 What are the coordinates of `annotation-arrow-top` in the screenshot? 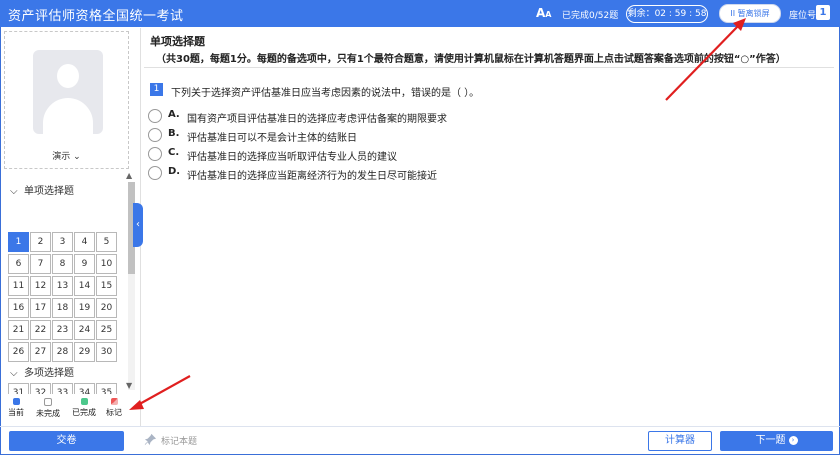 It's located at (703, 62).